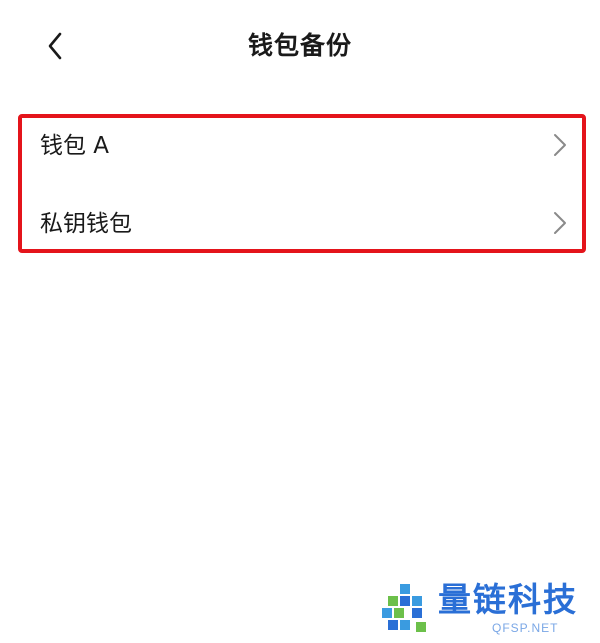  I want to click on header: 钱包备份, so click(300, 45).